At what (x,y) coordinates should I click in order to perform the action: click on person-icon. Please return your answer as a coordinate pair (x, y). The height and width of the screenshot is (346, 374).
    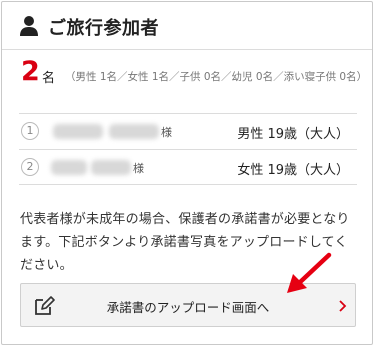
    Looking at the image, I should click on (29, 26).